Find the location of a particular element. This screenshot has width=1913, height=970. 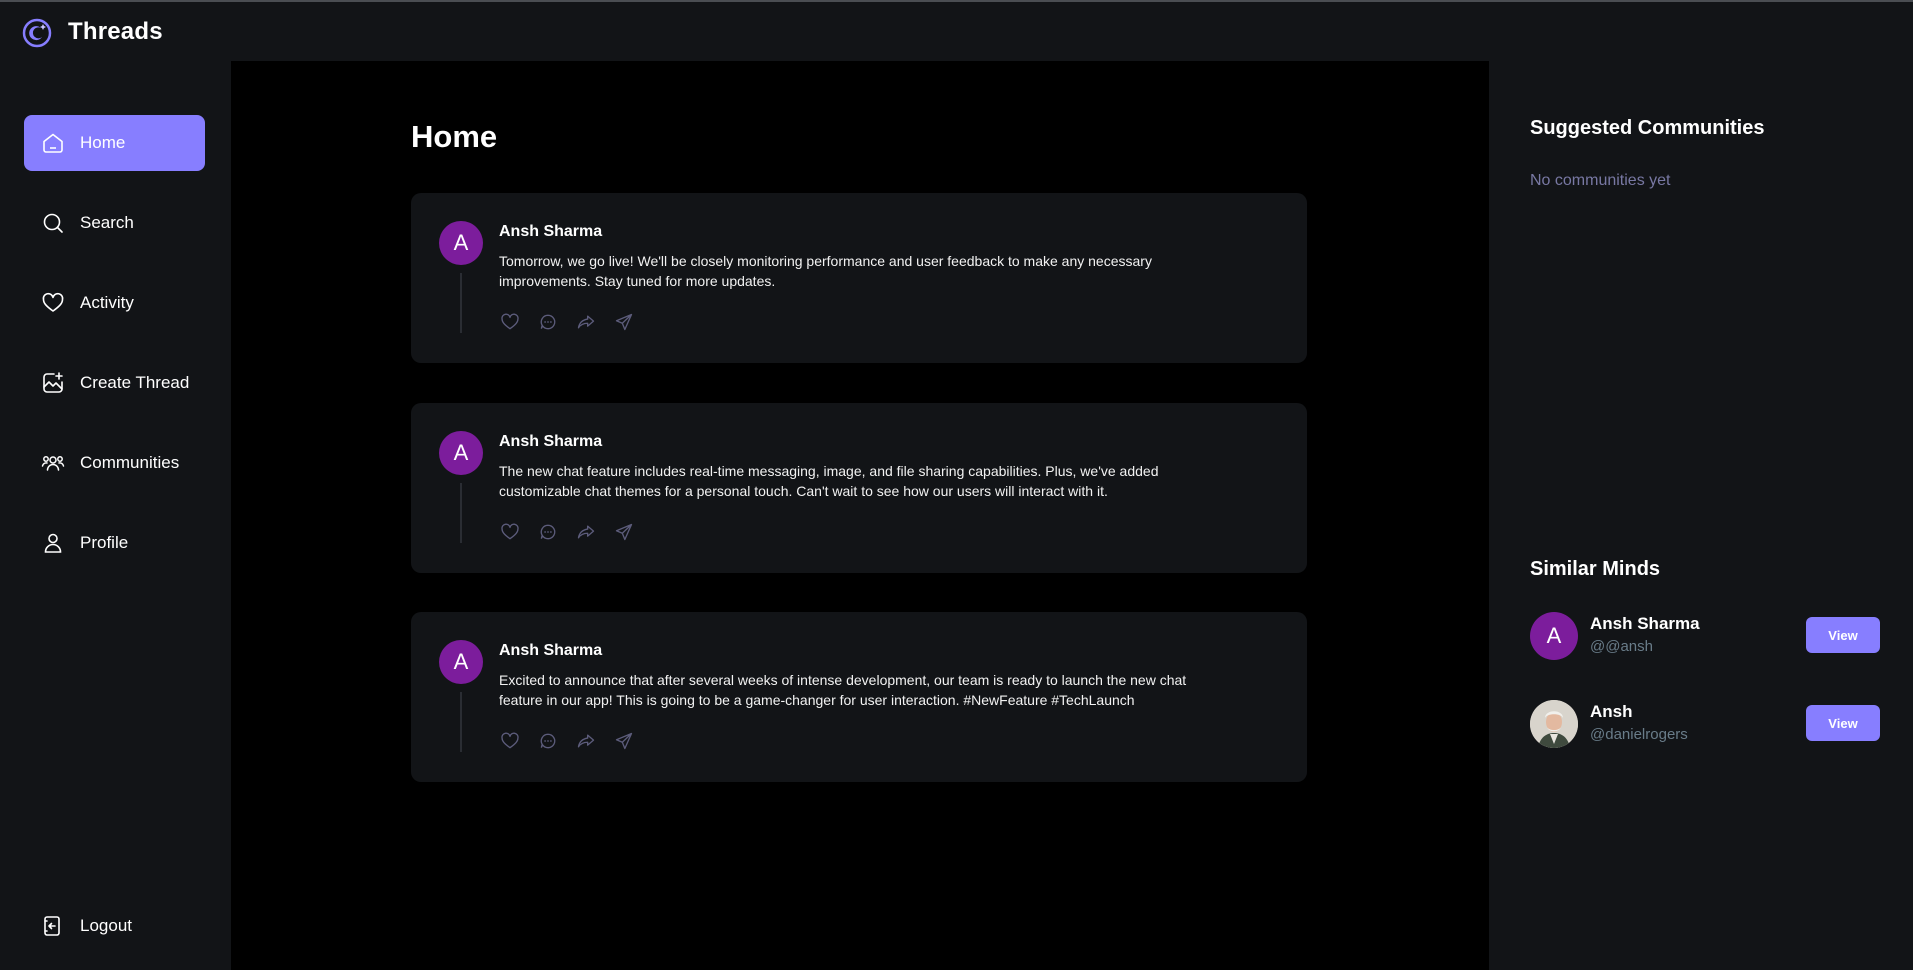

communities-icon is located at coordinates (53, 463).